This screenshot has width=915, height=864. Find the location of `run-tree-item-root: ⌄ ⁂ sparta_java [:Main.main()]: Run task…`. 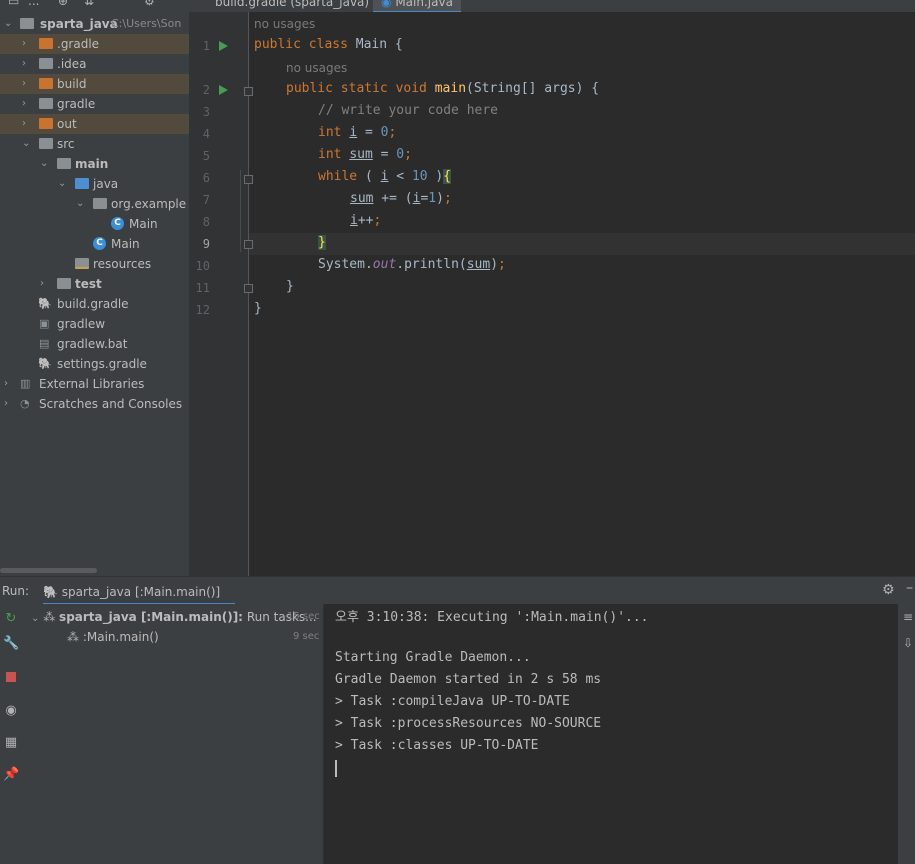

run-tree-item-root: ⌄ ⁂ sparta_java [:Main.main()]: Run task… is located at coordinates (176, 617).